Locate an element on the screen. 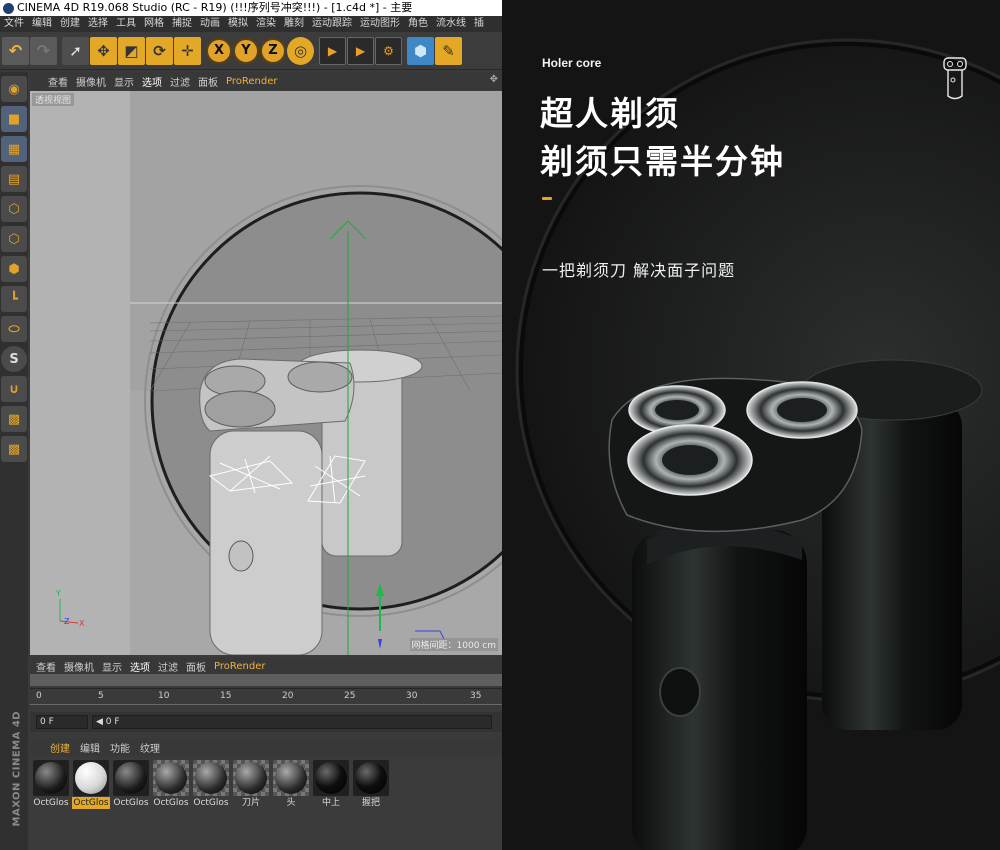 This screenshot has width=1000, height=850. secondary-menu-panel: 面板 is located at coordinates (196, 666).